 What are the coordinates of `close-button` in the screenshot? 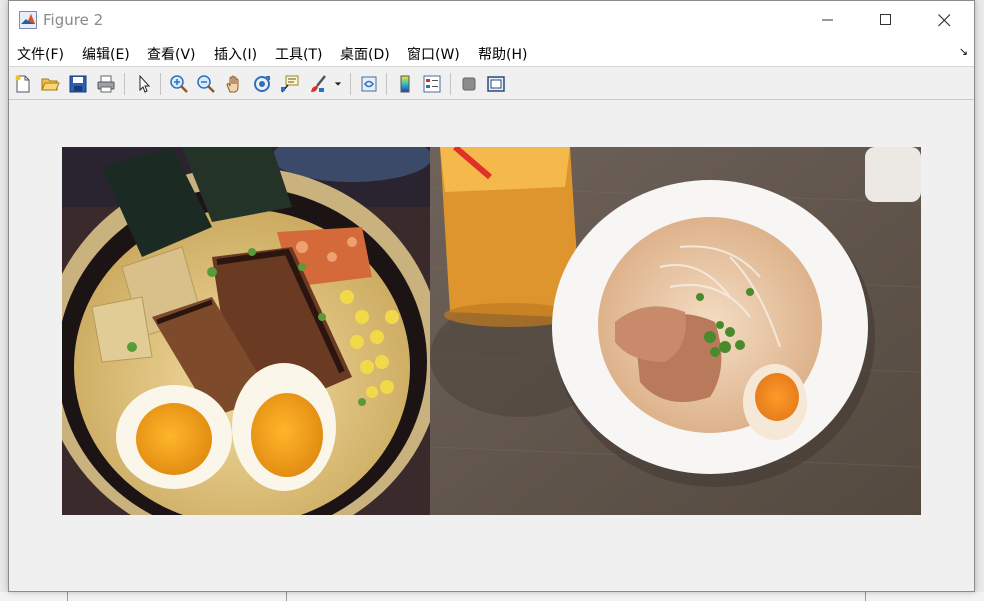 It's located at (944, 20).